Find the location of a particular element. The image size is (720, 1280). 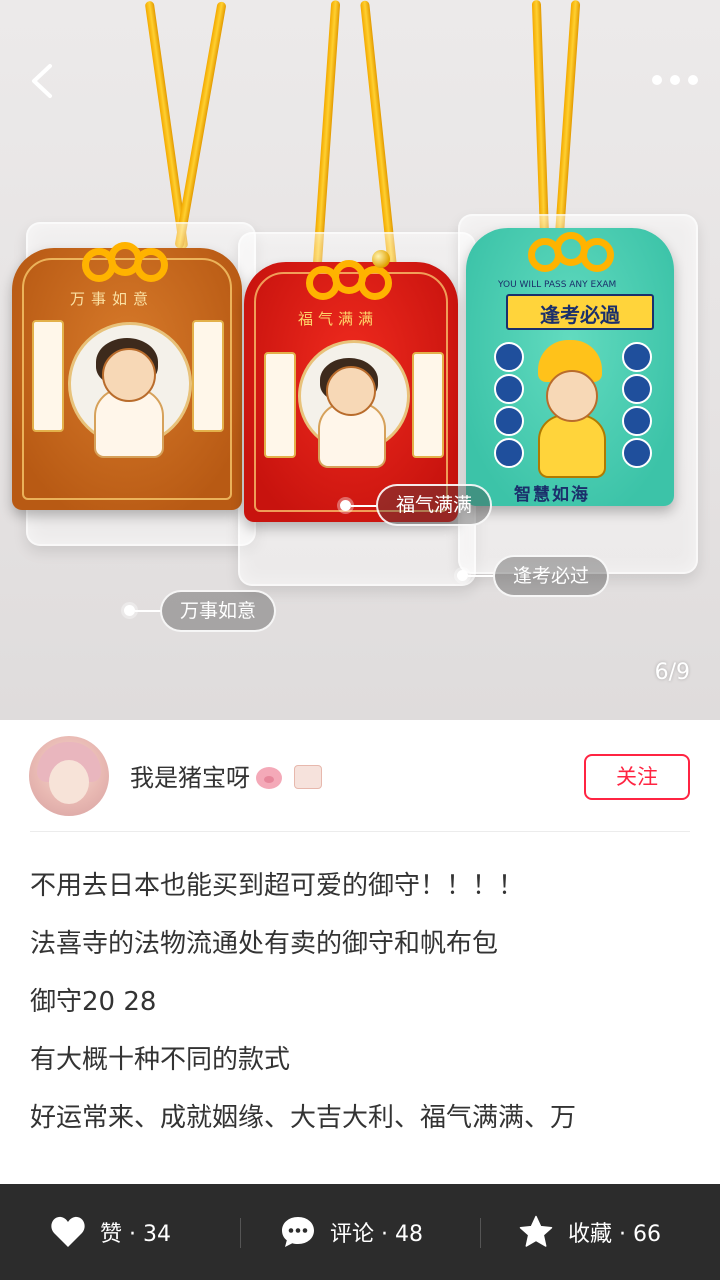

photo-tag-fengkao: 逢考必过 is located at coordinates (551, 576).